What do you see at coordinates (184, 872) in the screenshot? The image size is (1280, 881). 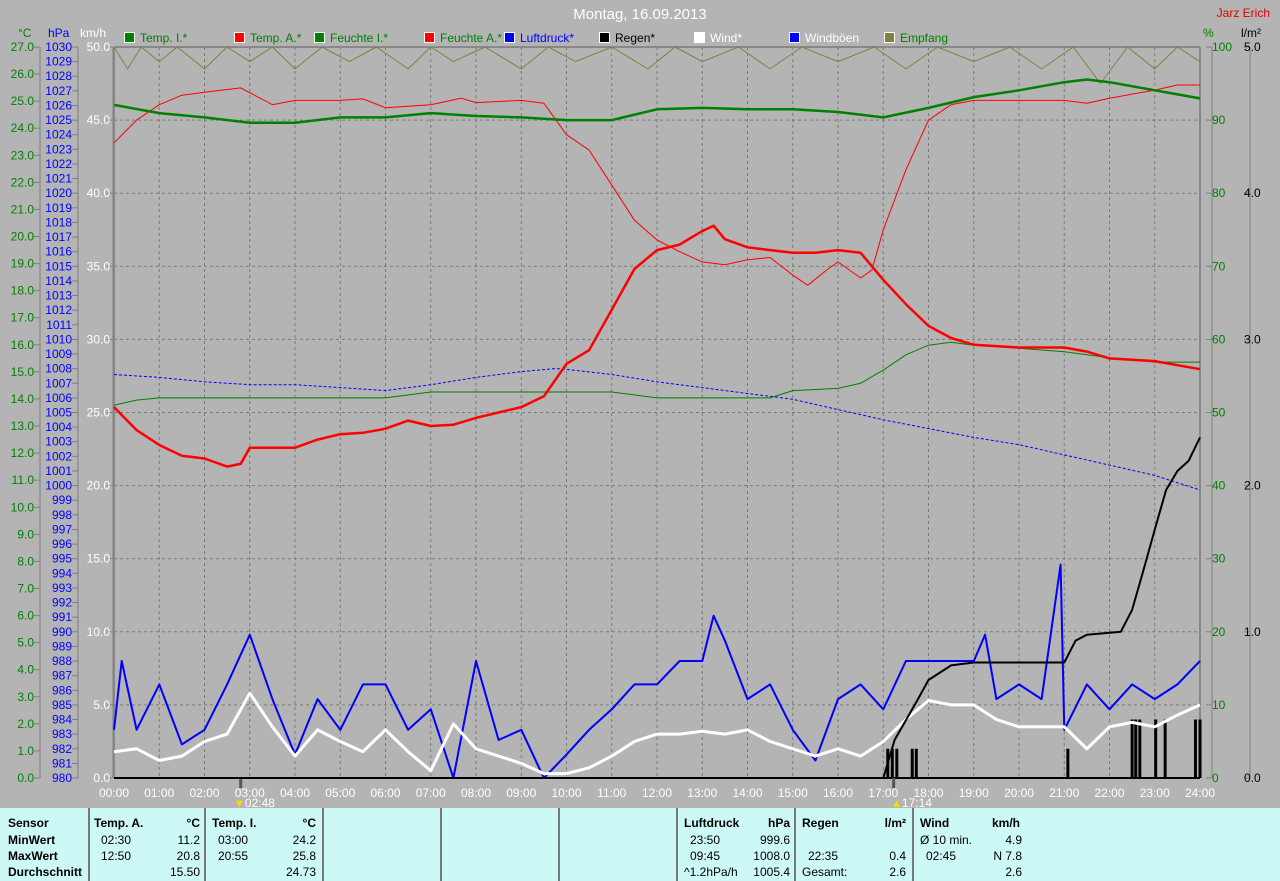 I see `temp-a-avg: 15.50` at bounding box center [184, 872].